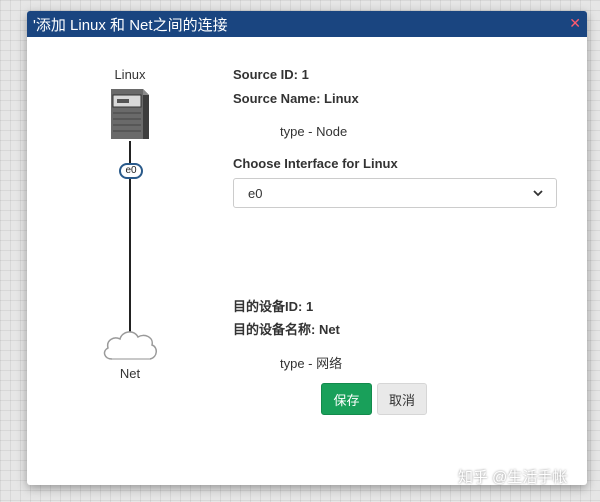 The height and width of the screenshot is (502, 600). Describe the element at coordinates (307, 24) in the screenshot. I see `dialog-titlebar: '添加 Linux 和 Net之间的连接 ✕` at that location.